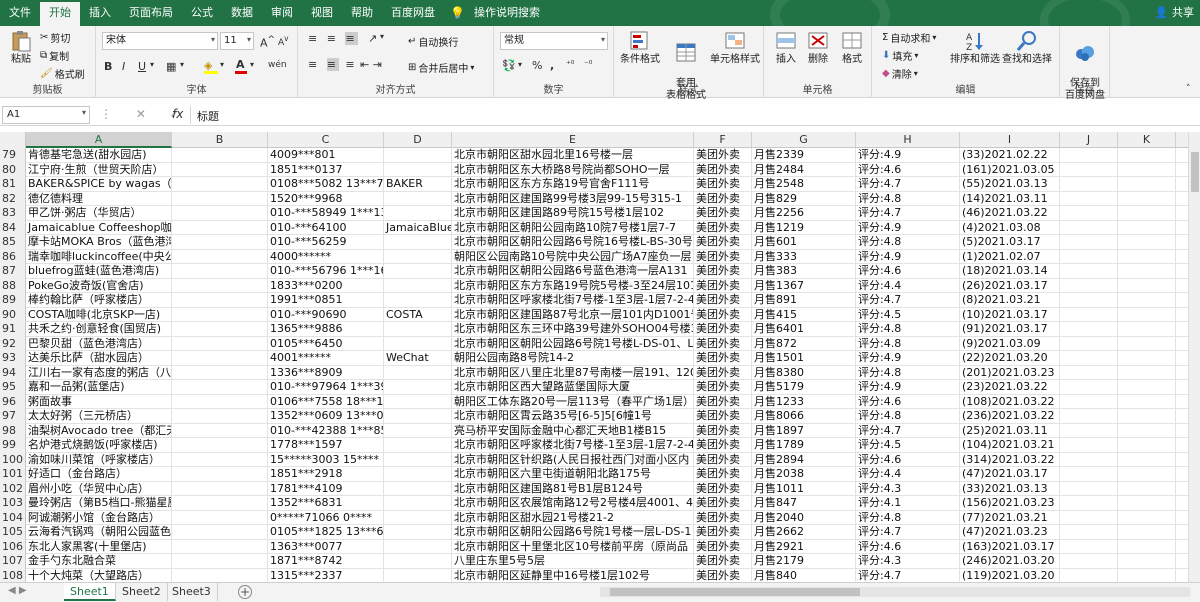 This screenshot has width=1200, height=602. I want to click on insert-cells-button: 插入, so click(786, 48).